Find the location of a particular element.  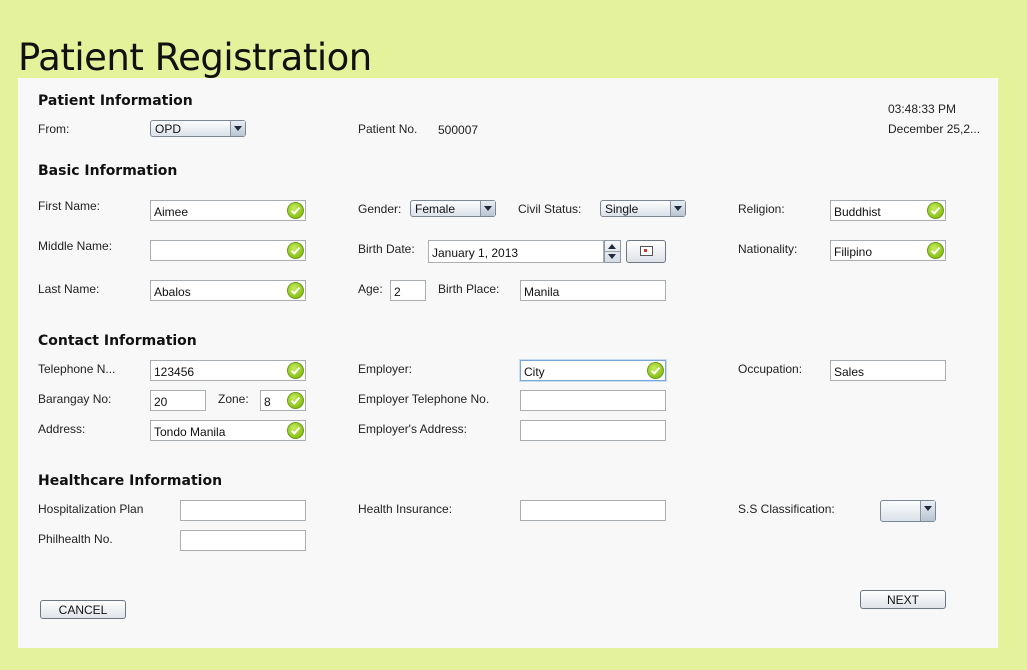

first-name-field: Aimee is located at coordinates (228, 210).